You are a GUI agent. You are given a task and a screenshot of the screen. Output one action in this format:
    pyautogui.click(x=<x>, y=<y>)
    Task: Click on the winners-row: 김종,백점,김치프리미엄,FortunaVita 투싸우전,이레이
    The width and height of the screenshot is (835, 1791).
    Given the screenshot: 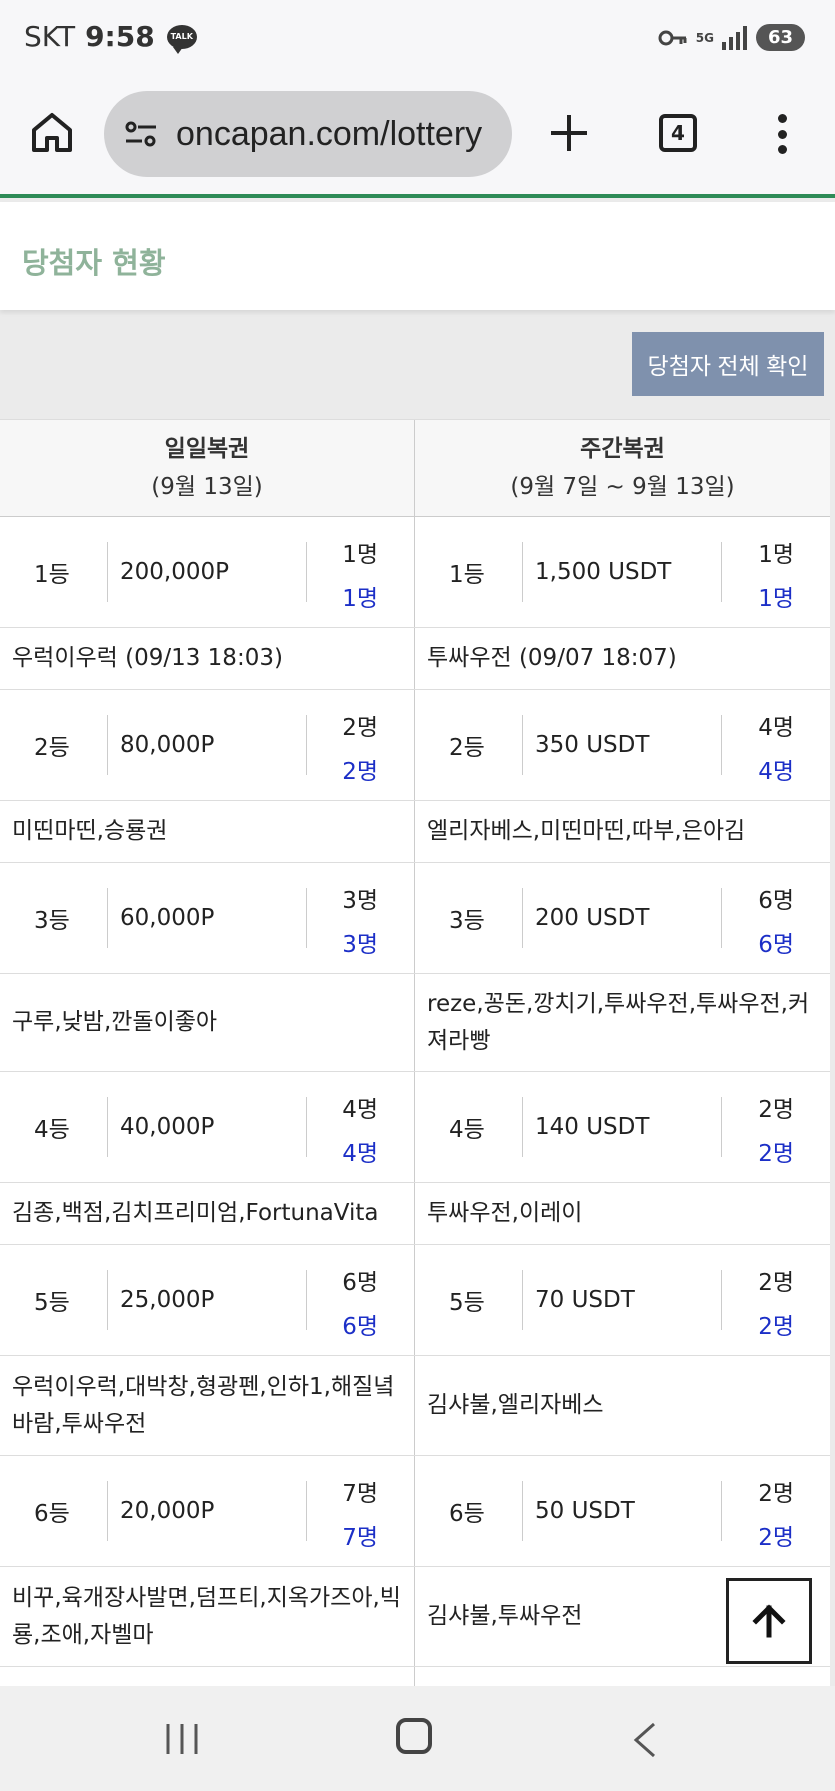 What is the action you would take?
    pyautogui.click(x=415, y=1214)
    